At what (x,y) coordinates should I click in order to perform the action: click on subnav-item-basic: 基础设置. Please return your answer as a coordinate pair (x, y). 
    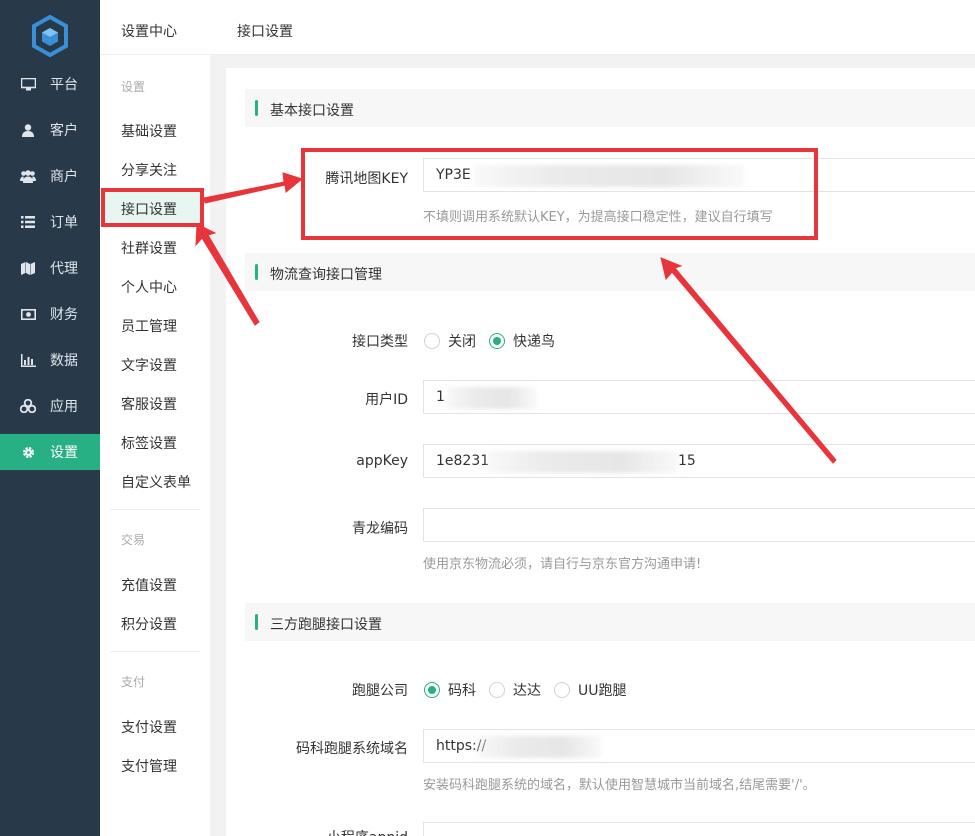
    Looking at the image, I should click on (149, 131).